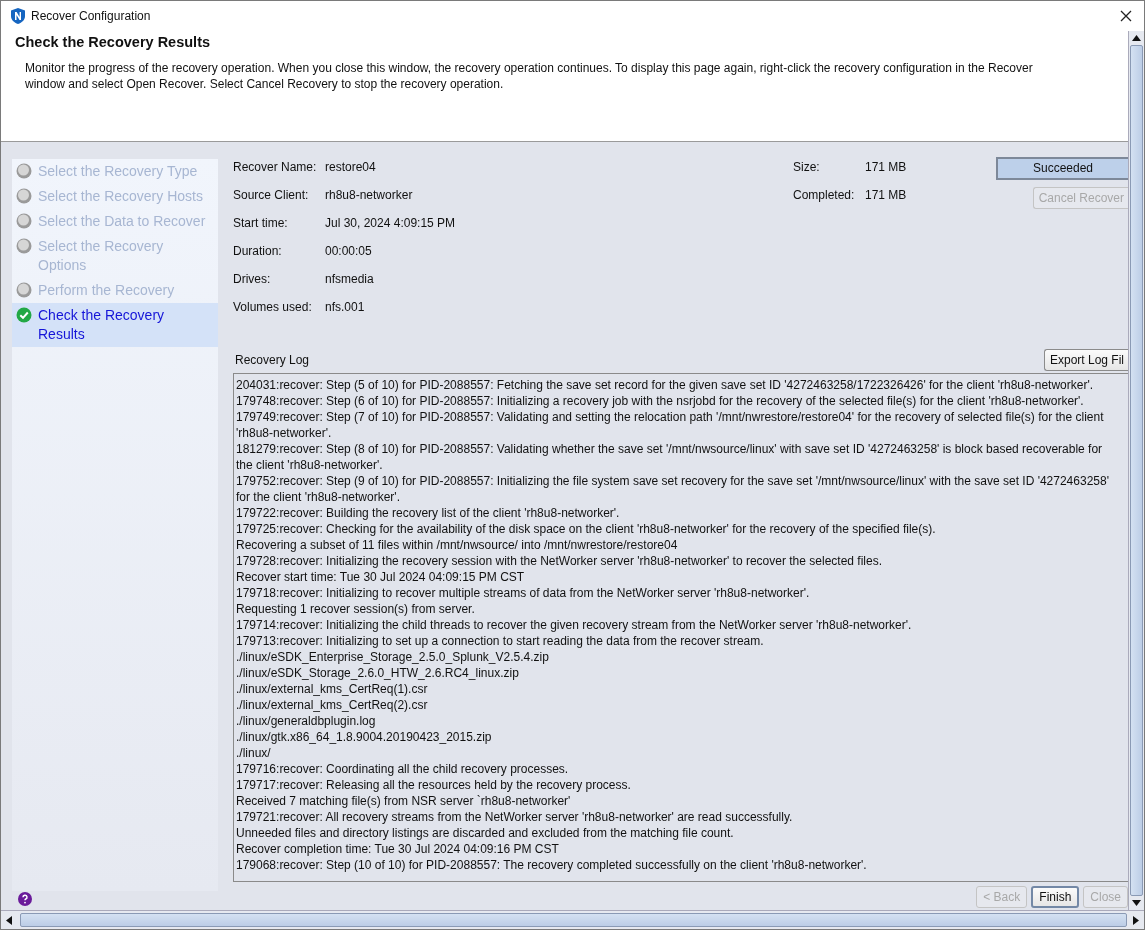  Describe the element at coordinates (271, 195) in the screenshot. I see `field-label: Source Client:` at that location.